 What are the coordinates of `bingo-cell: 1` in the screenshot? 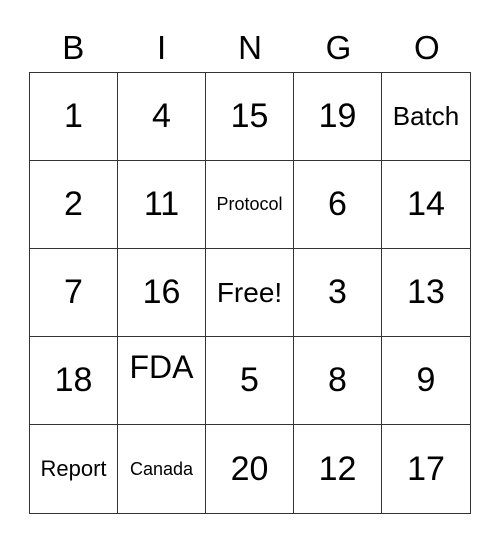 It's located at (74, 117).